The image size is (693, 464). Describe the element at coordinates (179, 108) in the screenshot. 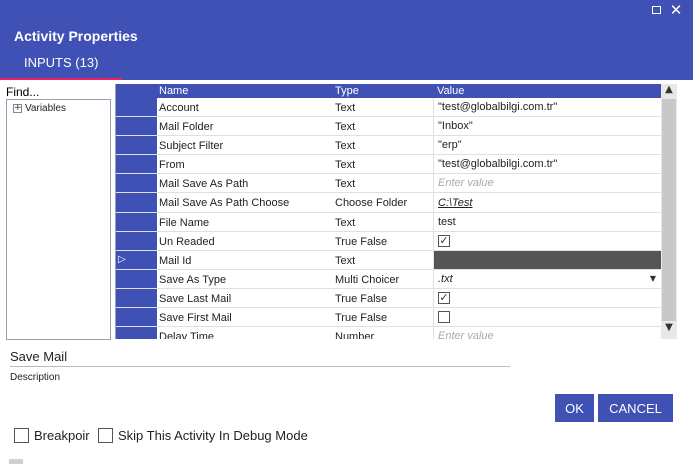

I see `cell-name: Account` at that location.